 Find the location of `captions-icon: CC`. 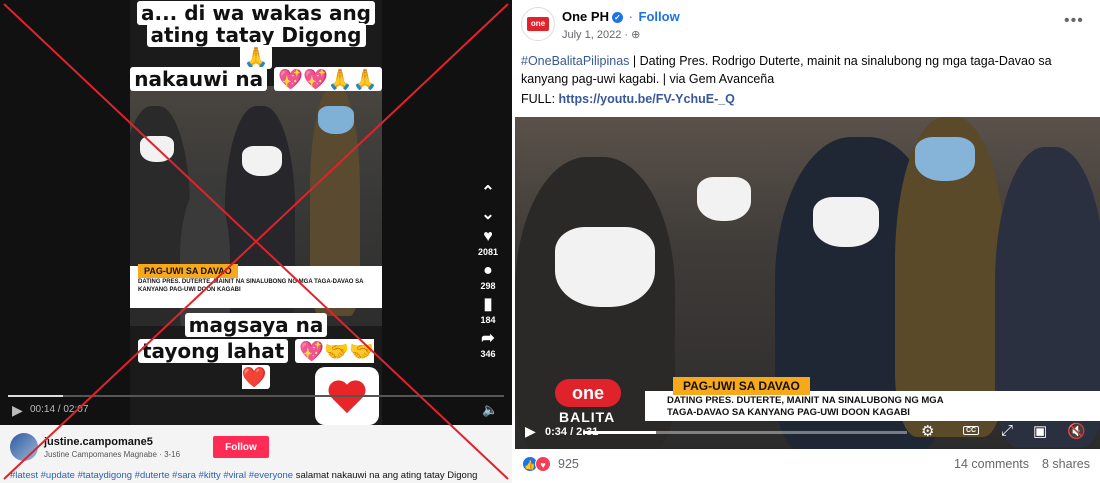

captions-icon: CC is located at coordinates (971, 430).